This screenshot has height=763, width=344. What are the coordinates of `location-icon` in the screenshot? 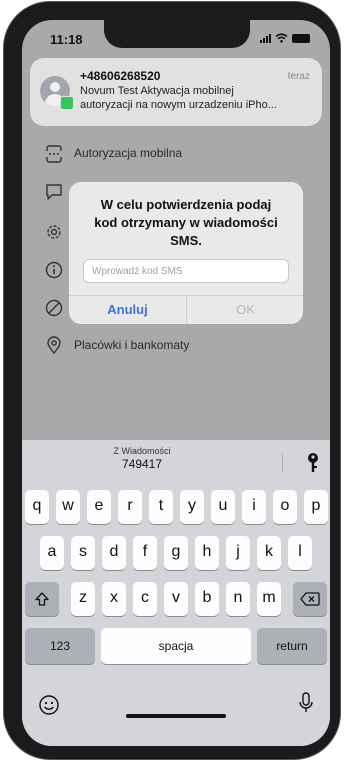 It's located at (54, 345).